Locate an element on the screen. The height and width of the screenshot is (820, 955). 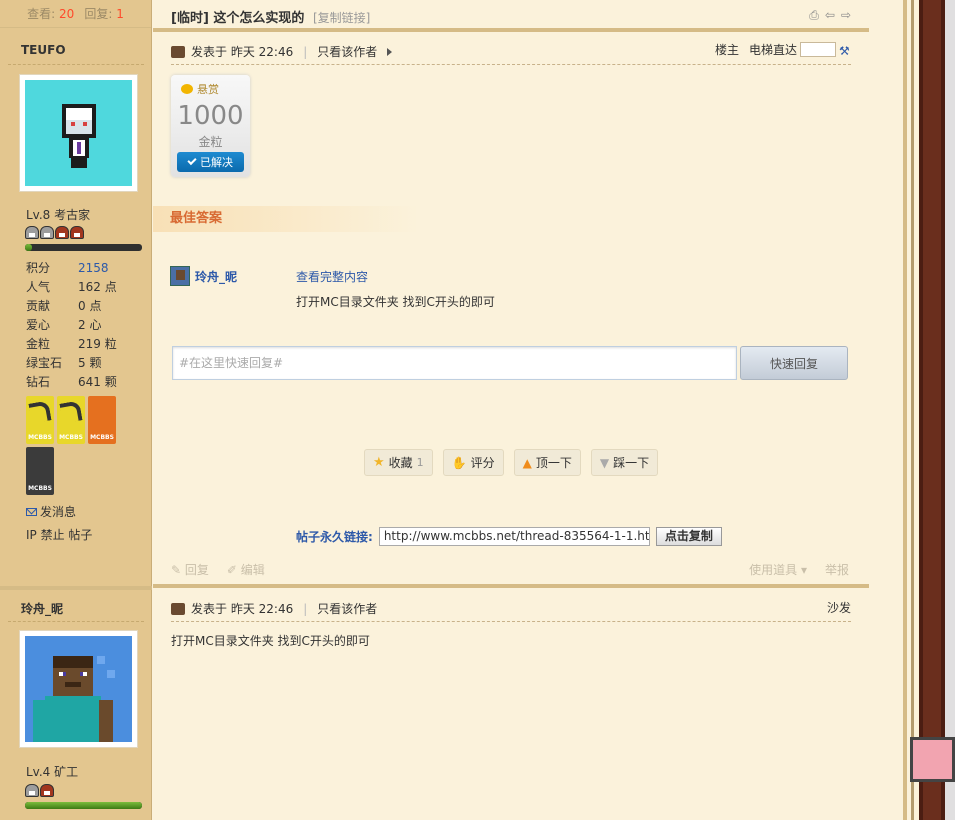
post2-author-name: 玲舟_昵 is located at coordinates (42, 608).